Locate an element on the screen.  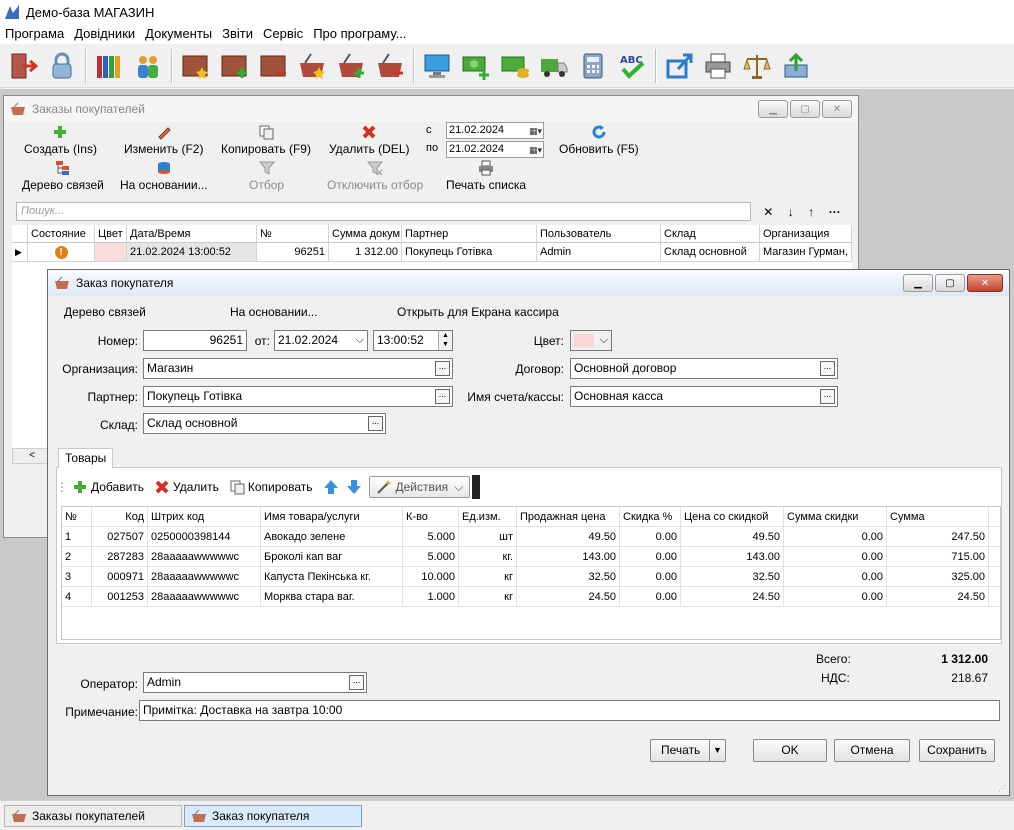
scales-icon is located at coordinates (757, 66).